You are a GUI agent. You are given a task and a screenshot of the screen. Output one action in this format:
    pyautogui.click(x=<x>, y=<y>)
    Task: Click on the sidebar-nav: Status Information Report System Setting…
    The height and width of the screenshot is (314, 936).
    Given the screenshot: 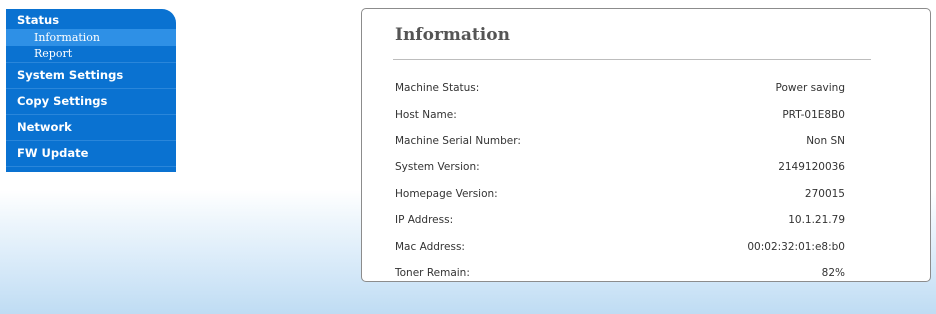 What is the action you would take?
    pyautogui.click(x=91, y=90)
    